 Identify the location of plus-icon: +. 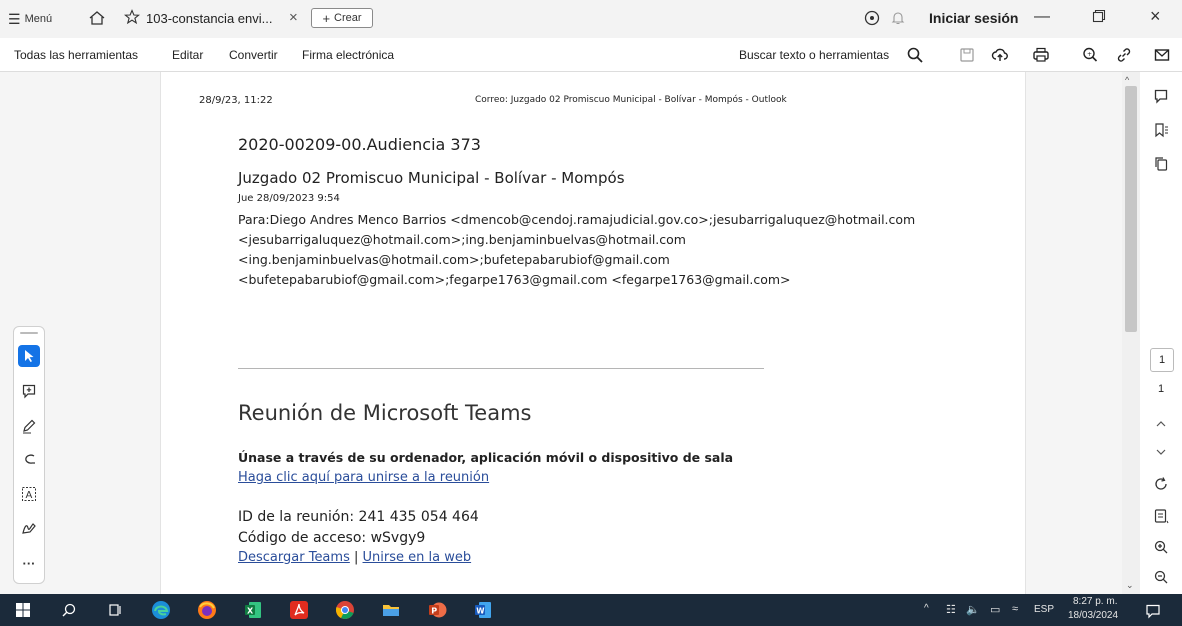
(326, 18).